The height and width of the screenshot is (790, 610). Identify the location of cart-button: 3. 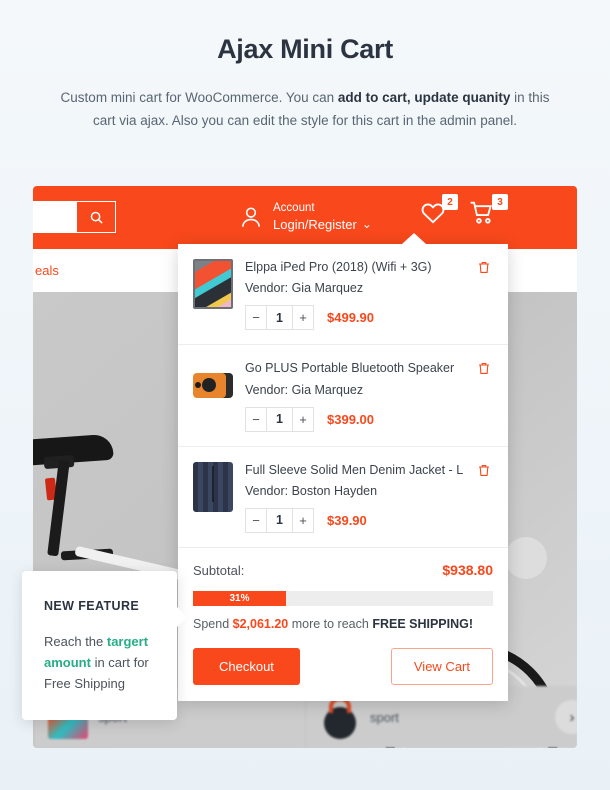
(487, 212).